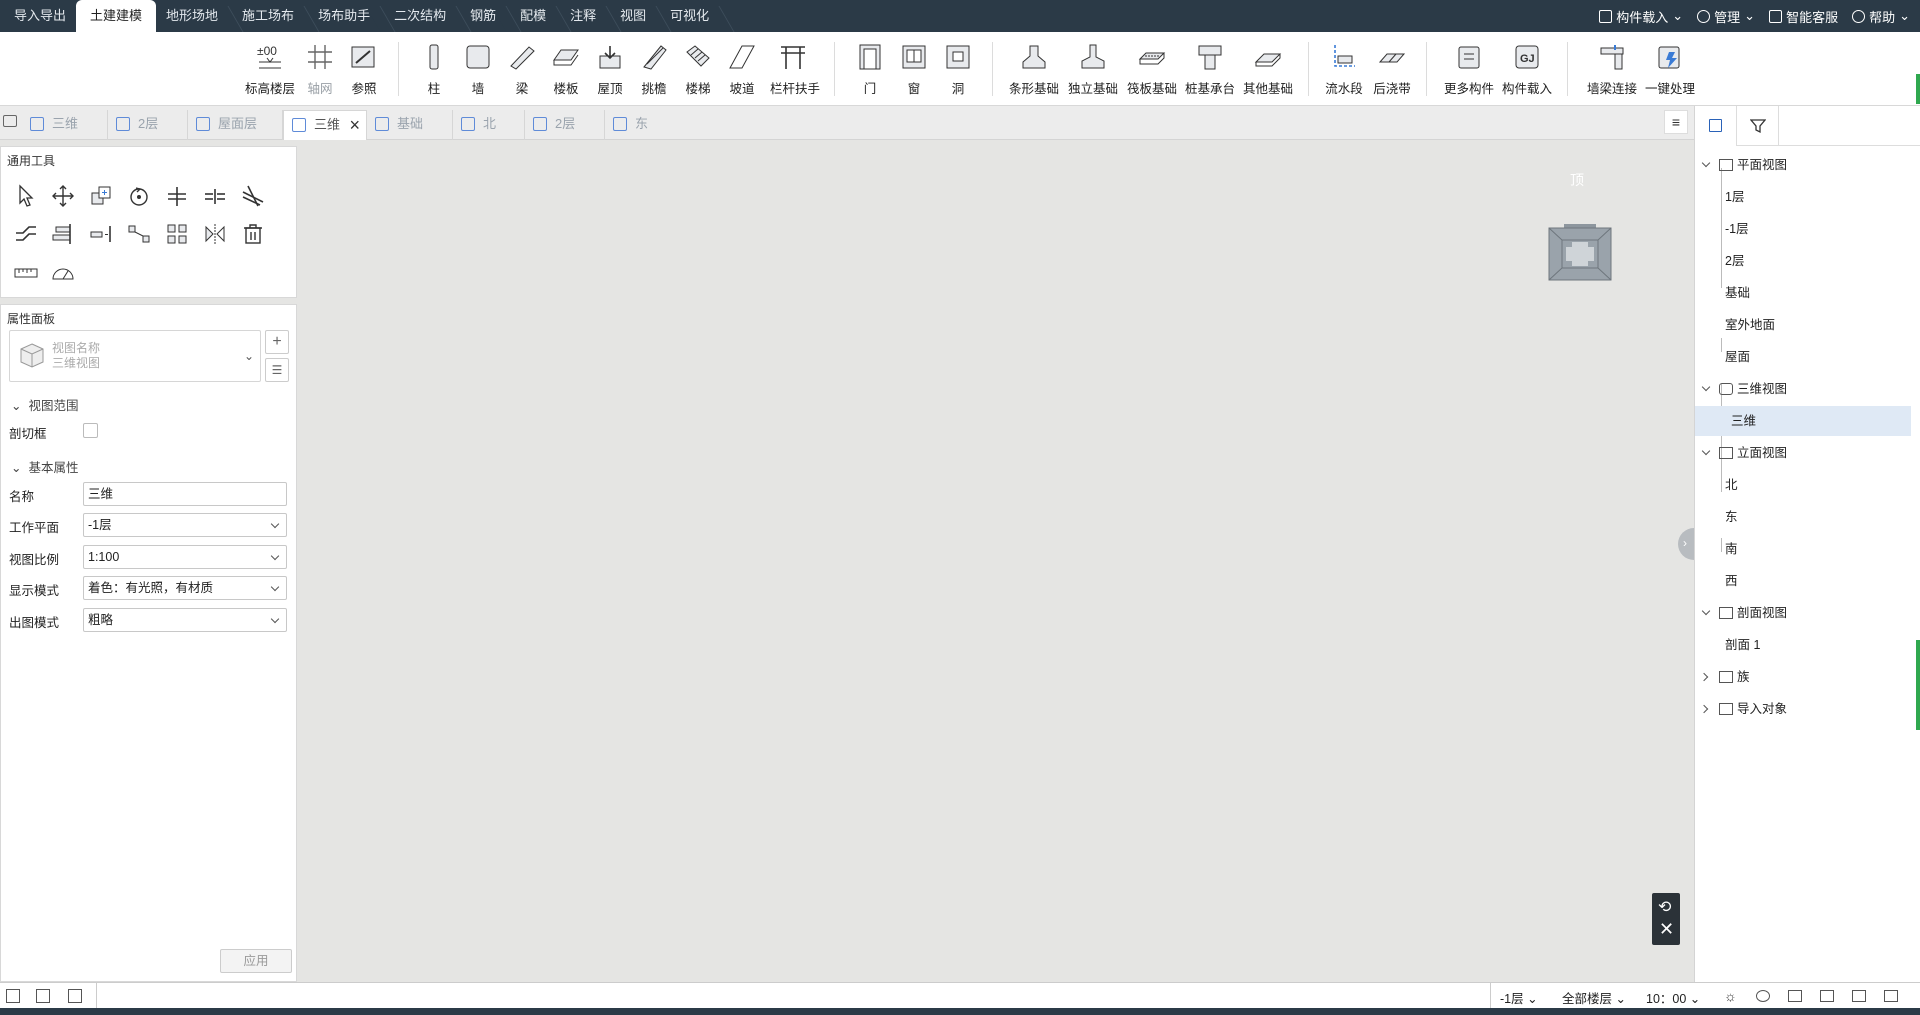 The width and height of the screenshot is (1920, 1015). Describe the element at coordinates (277, 342) in the screenshot. I see `add-type-button: +` at that location.